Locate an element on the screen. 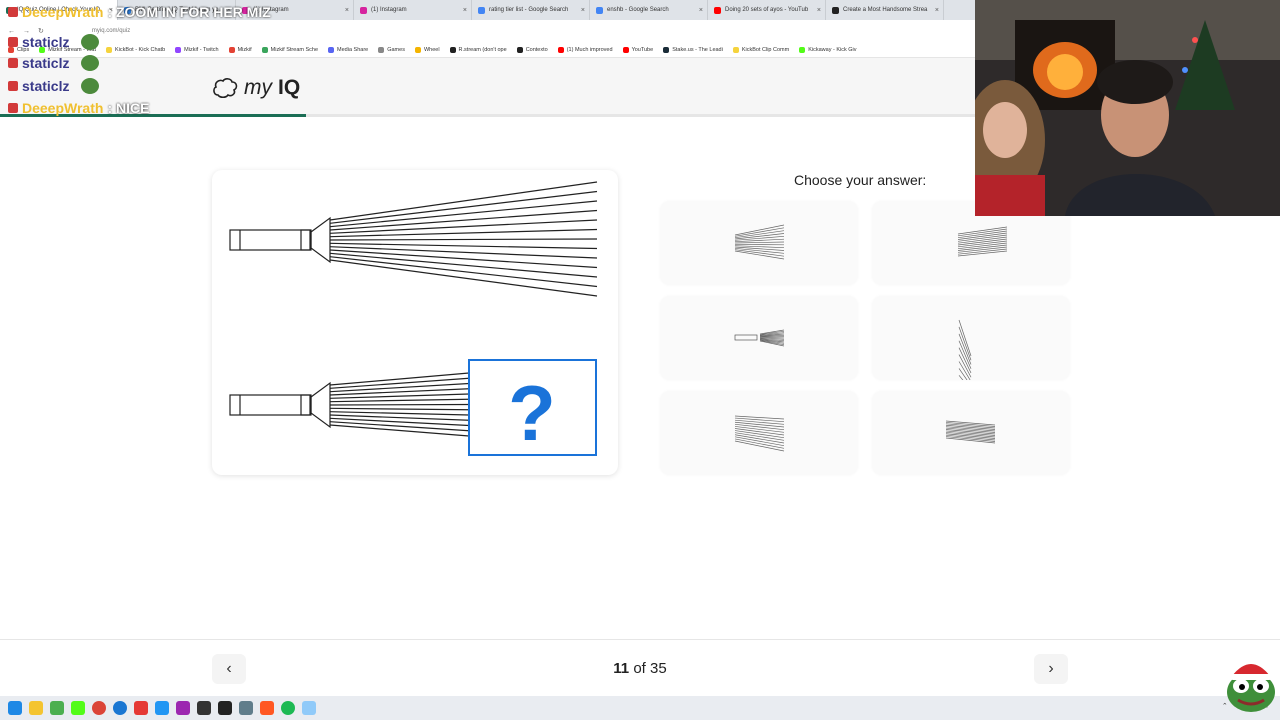 The height and width of the screenshot is (720, 1280). chat-text: : ZOOM IN FOR HER MIZ is located at coordinates (189, 12).